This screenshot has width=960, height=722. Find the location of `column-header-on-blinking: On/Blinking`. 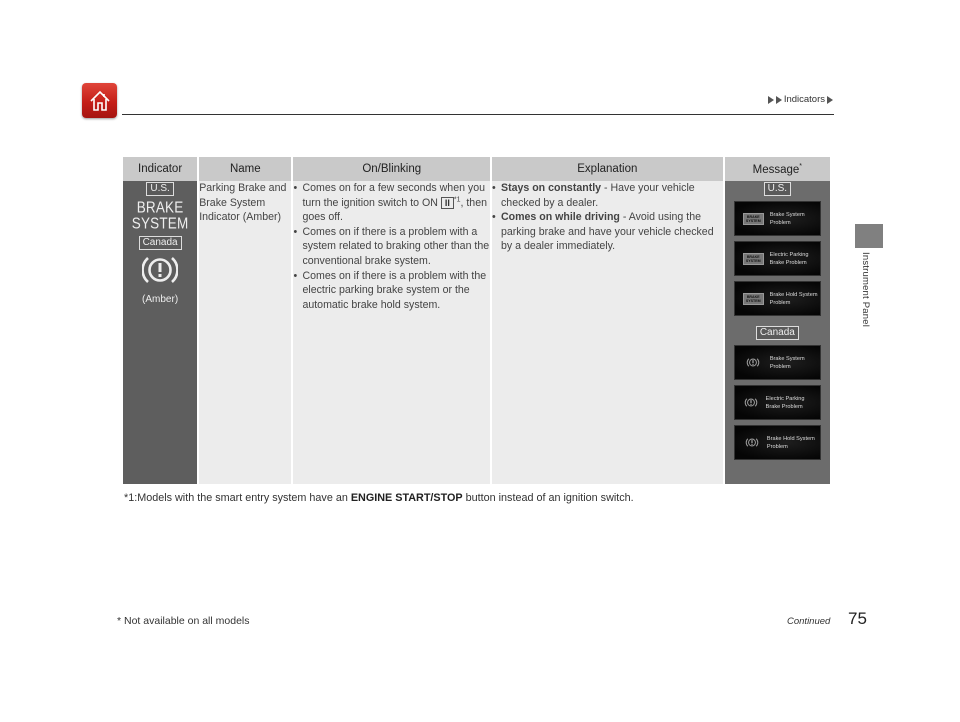

column-header-on-blinking: On/Blinking is located at coordinates (391, 169).